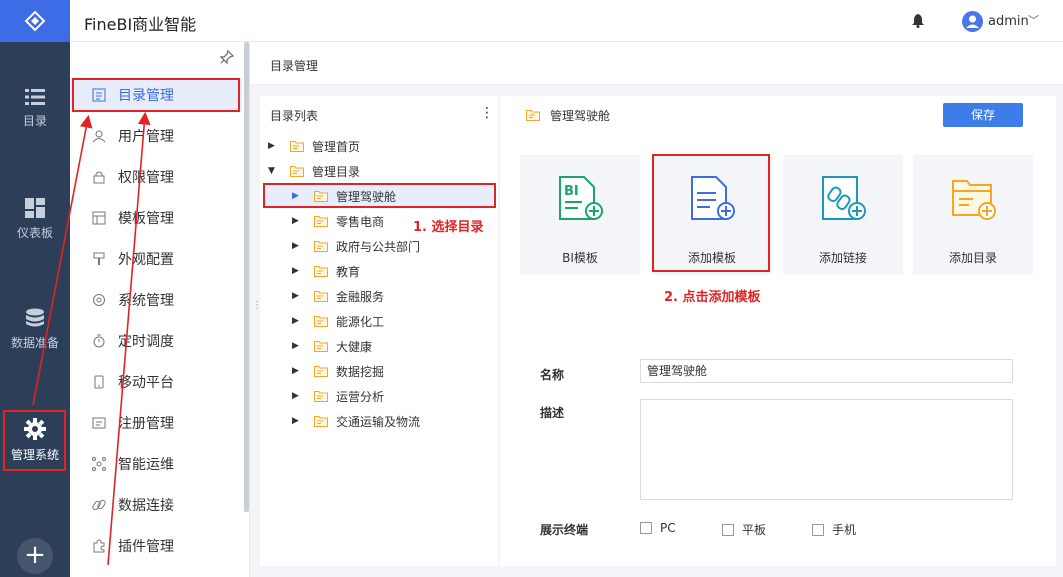  I want to click on app-logo, so click(35, 21).